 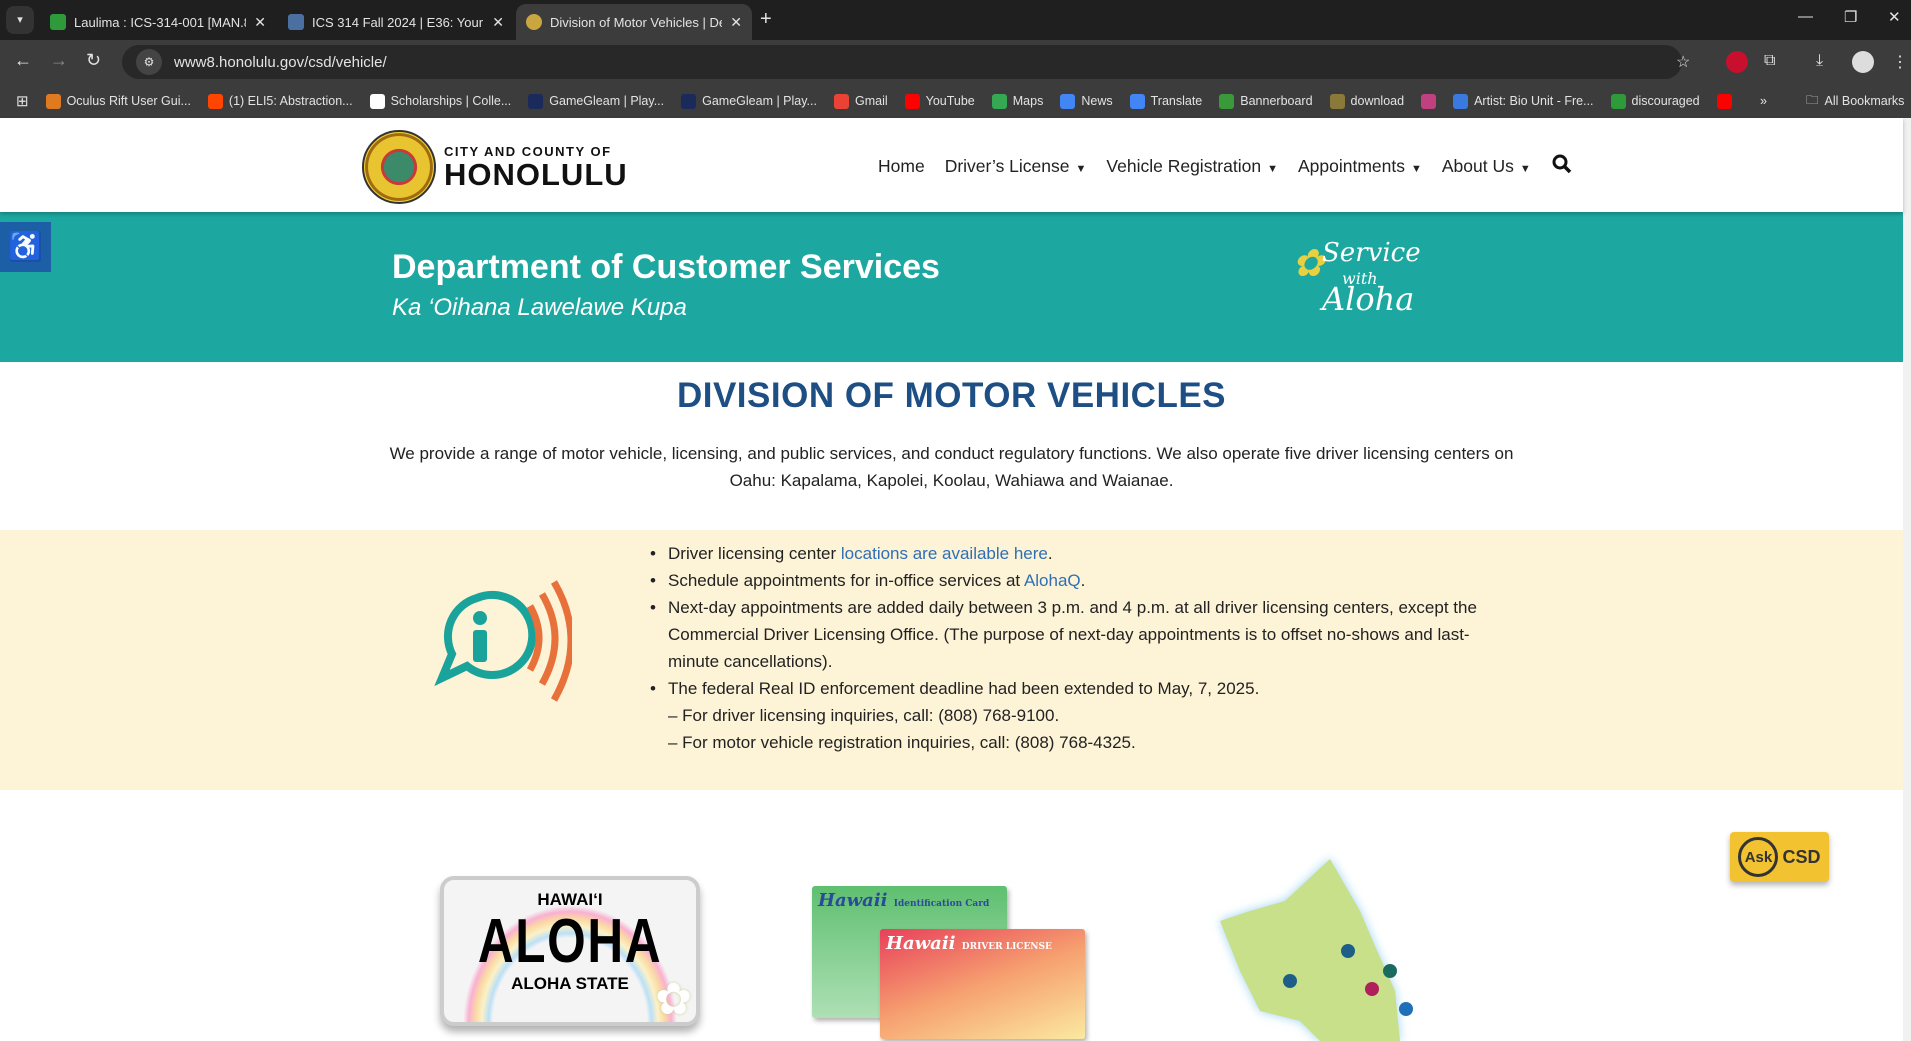 I want to click on more-bookmarks-icon: », so click(x=1763, y=101).